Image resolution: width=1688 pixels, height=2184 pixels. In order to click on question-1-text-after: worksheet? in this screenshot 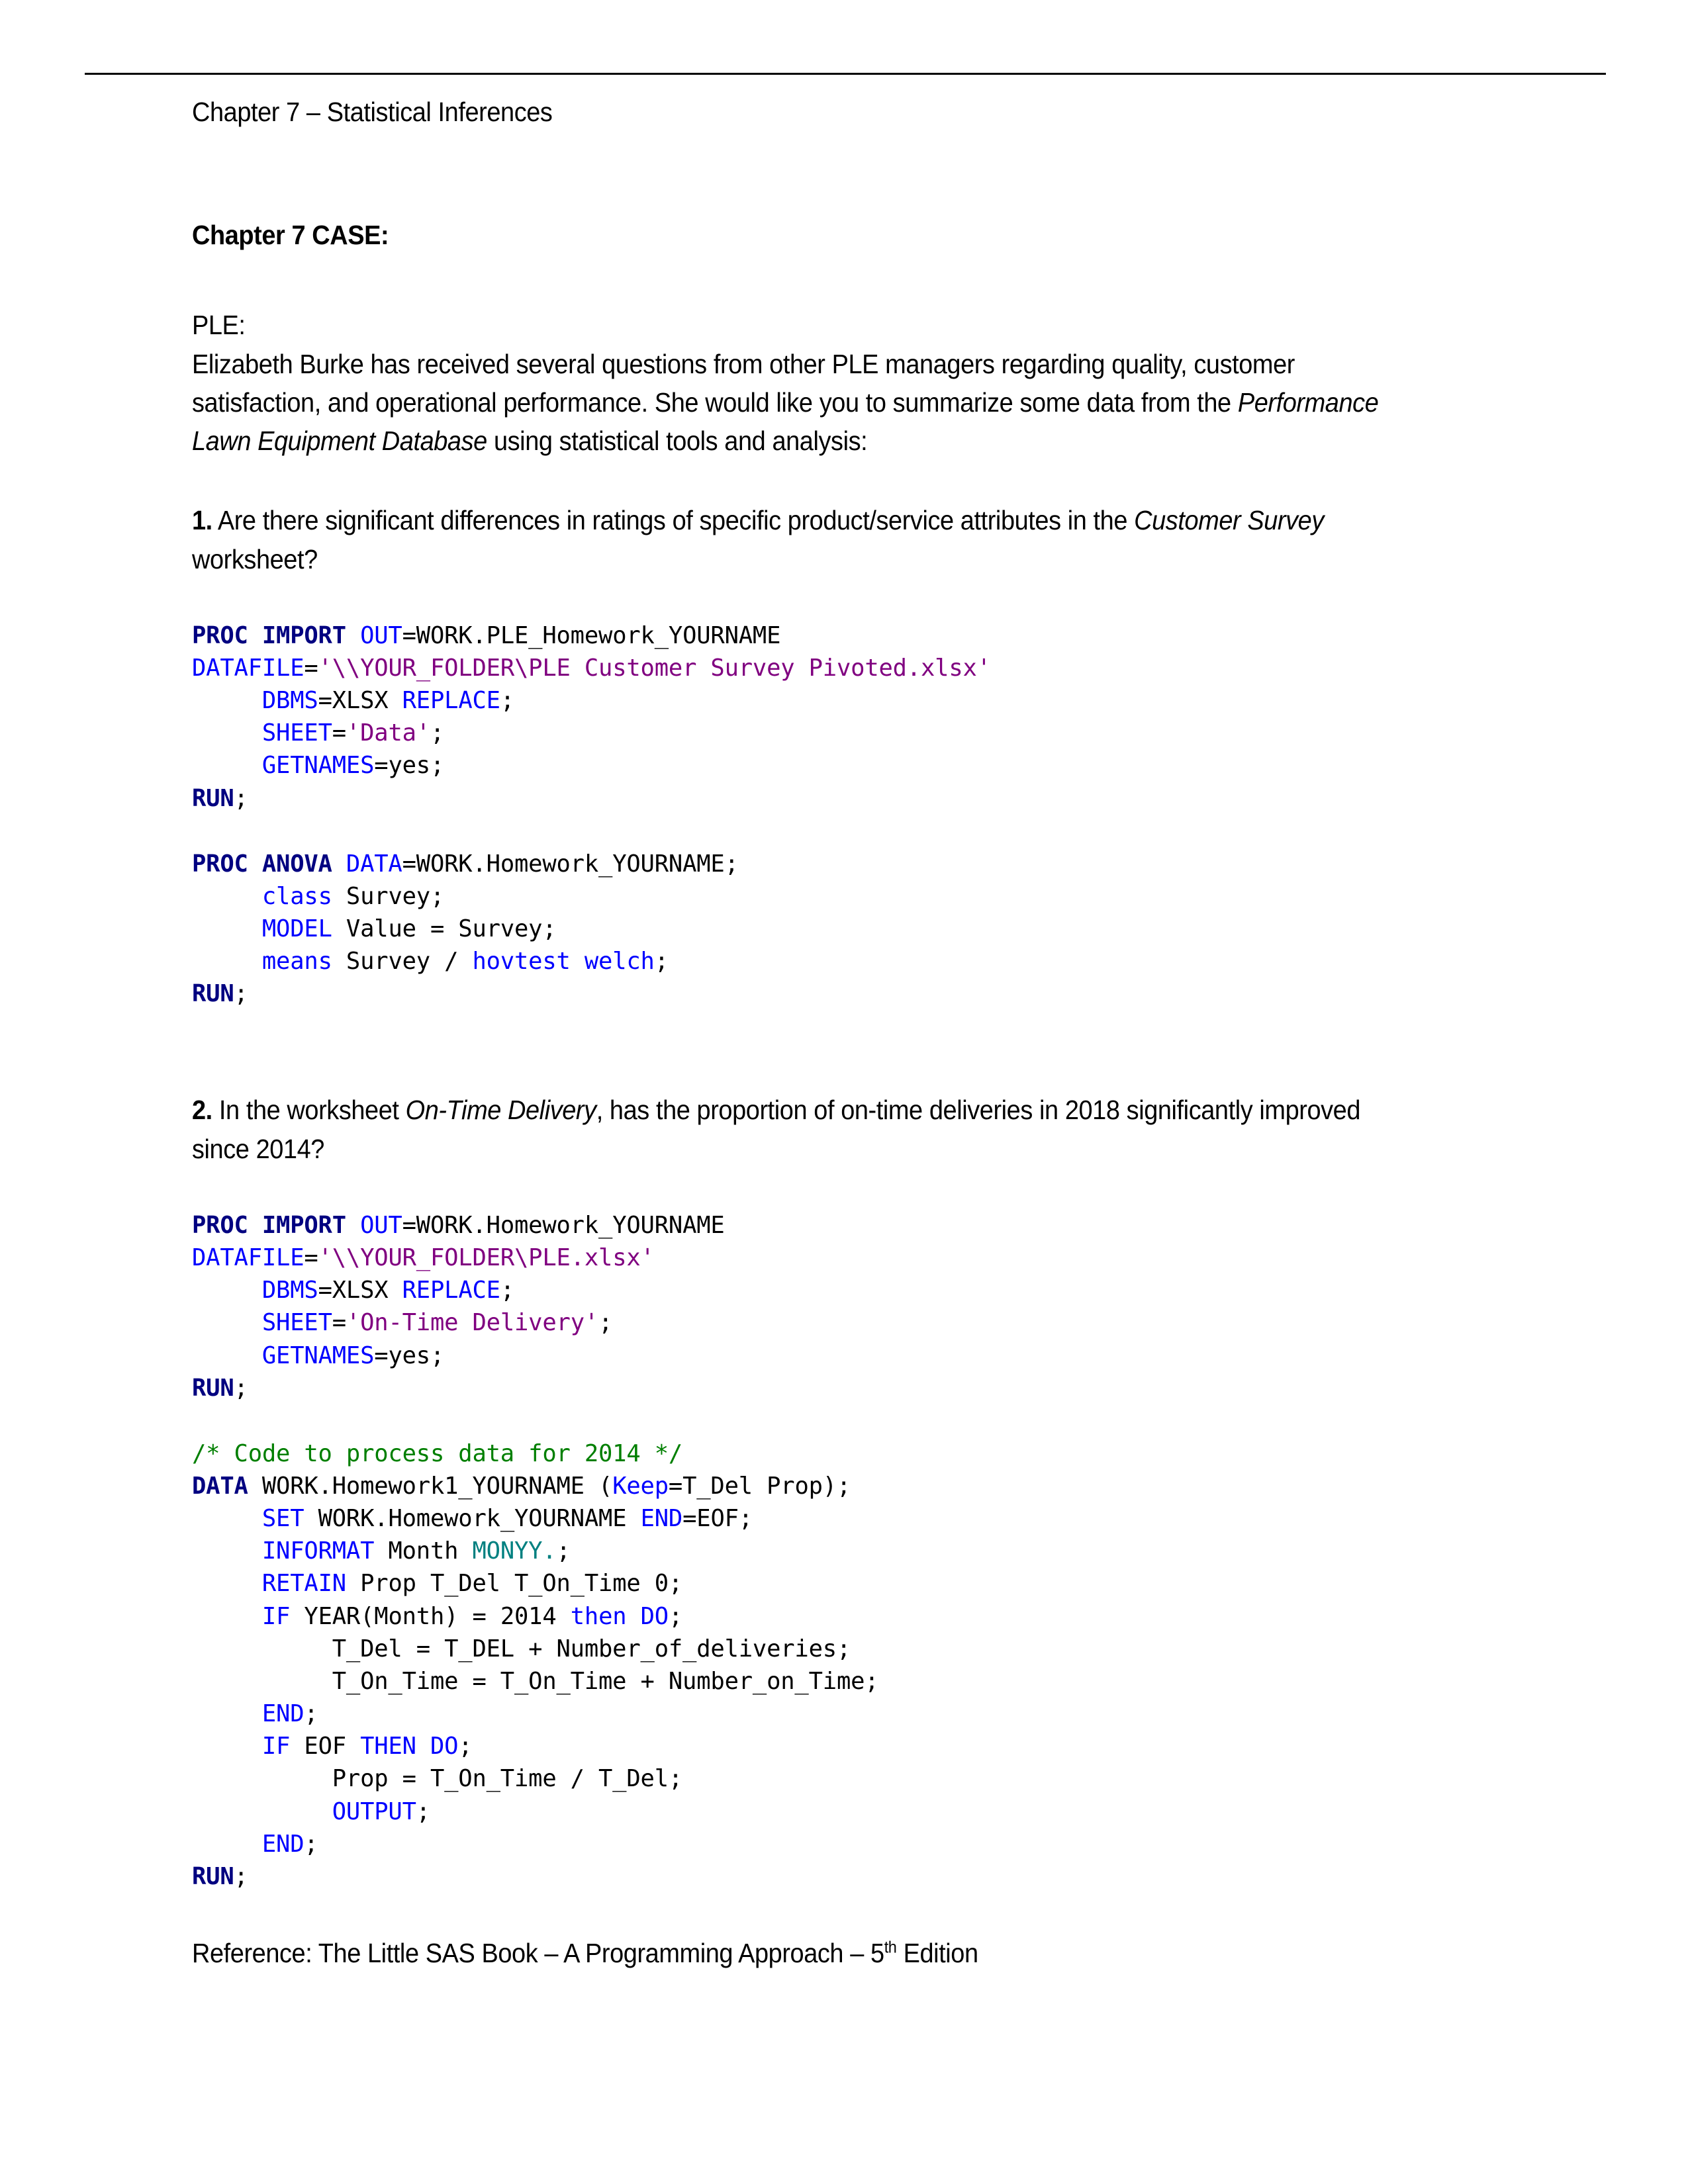, I will do `click(255, 558)`.